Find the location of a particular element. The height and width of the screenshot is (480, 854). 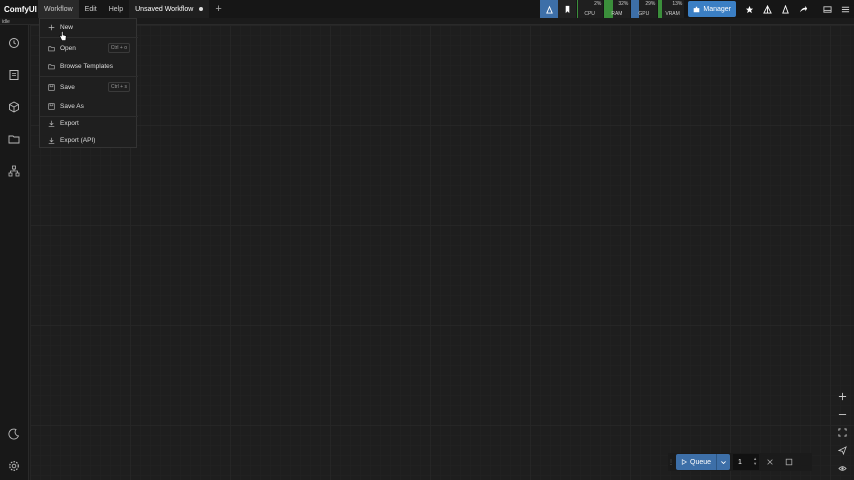

menu-item-export: Export is located at coordinates (89, 123).